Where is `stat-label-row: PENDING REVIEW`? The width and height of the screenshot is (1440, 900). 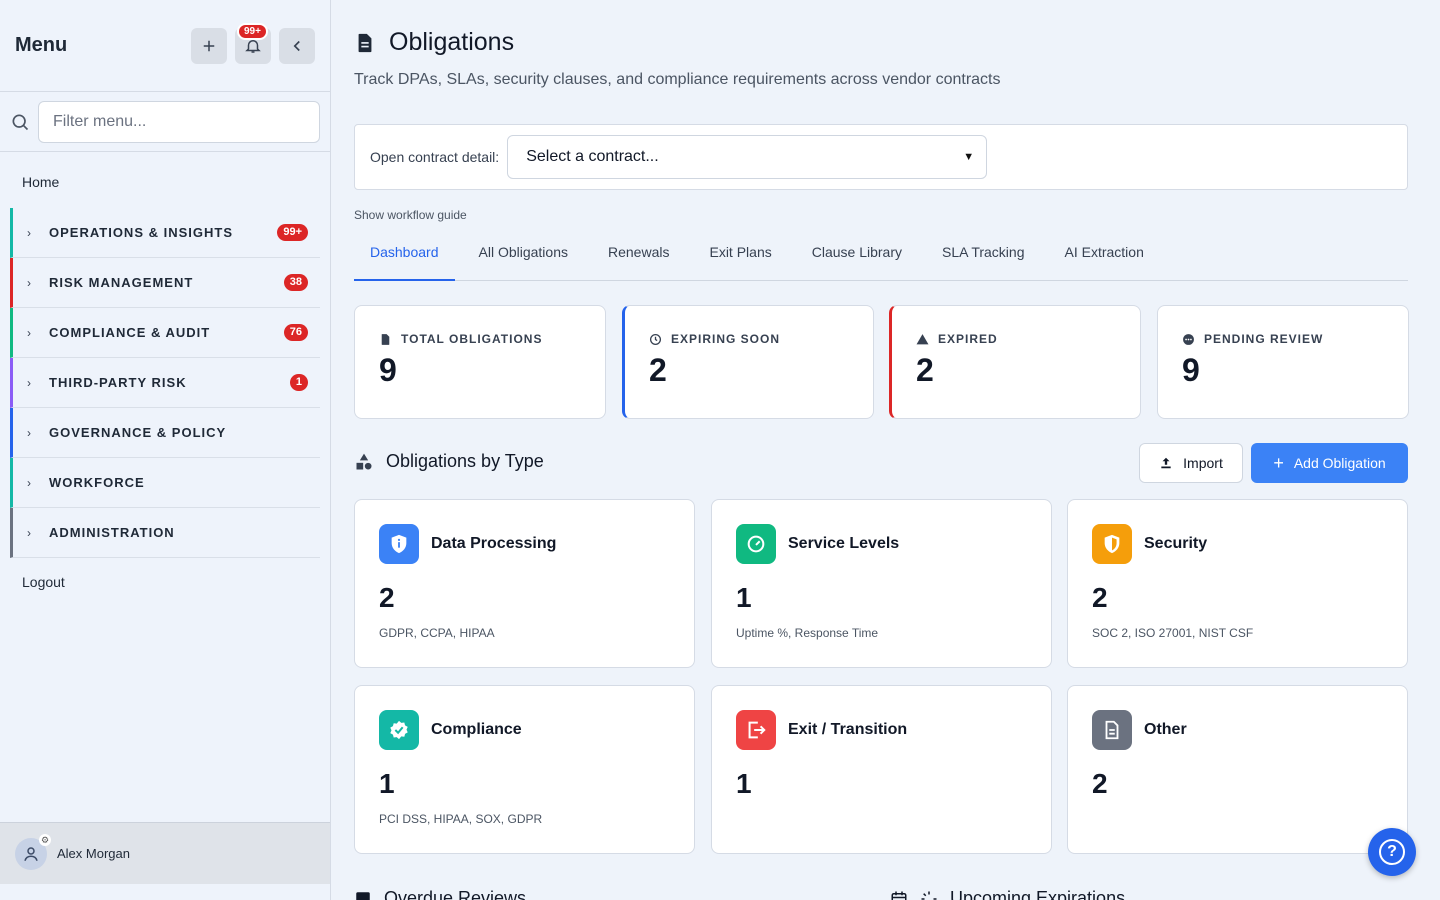 stat-label-row: PENDING REVIEW is located at coordinates (1283, 339).